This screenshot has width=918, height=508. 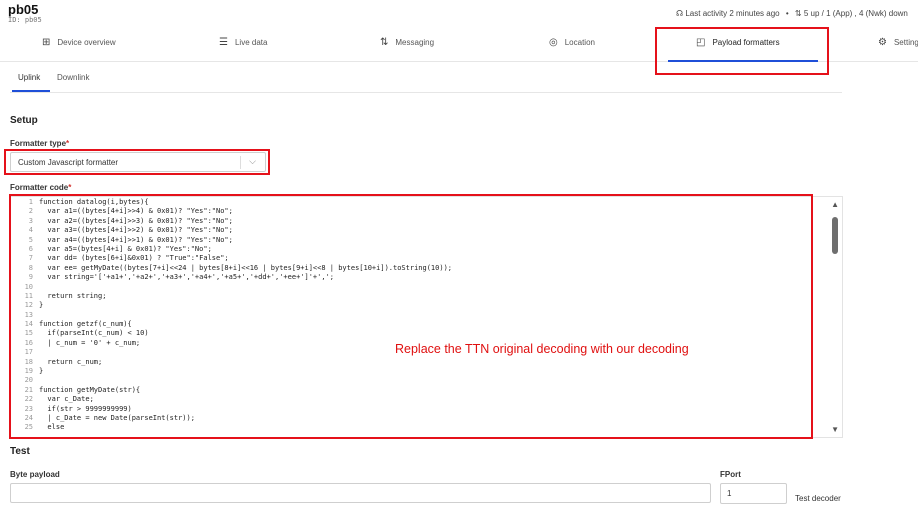 What do you see at coordinates (384, 42) in the screenshot?
I see `arrows-updown-icon: ⇅` at bounding box center [384, 42].